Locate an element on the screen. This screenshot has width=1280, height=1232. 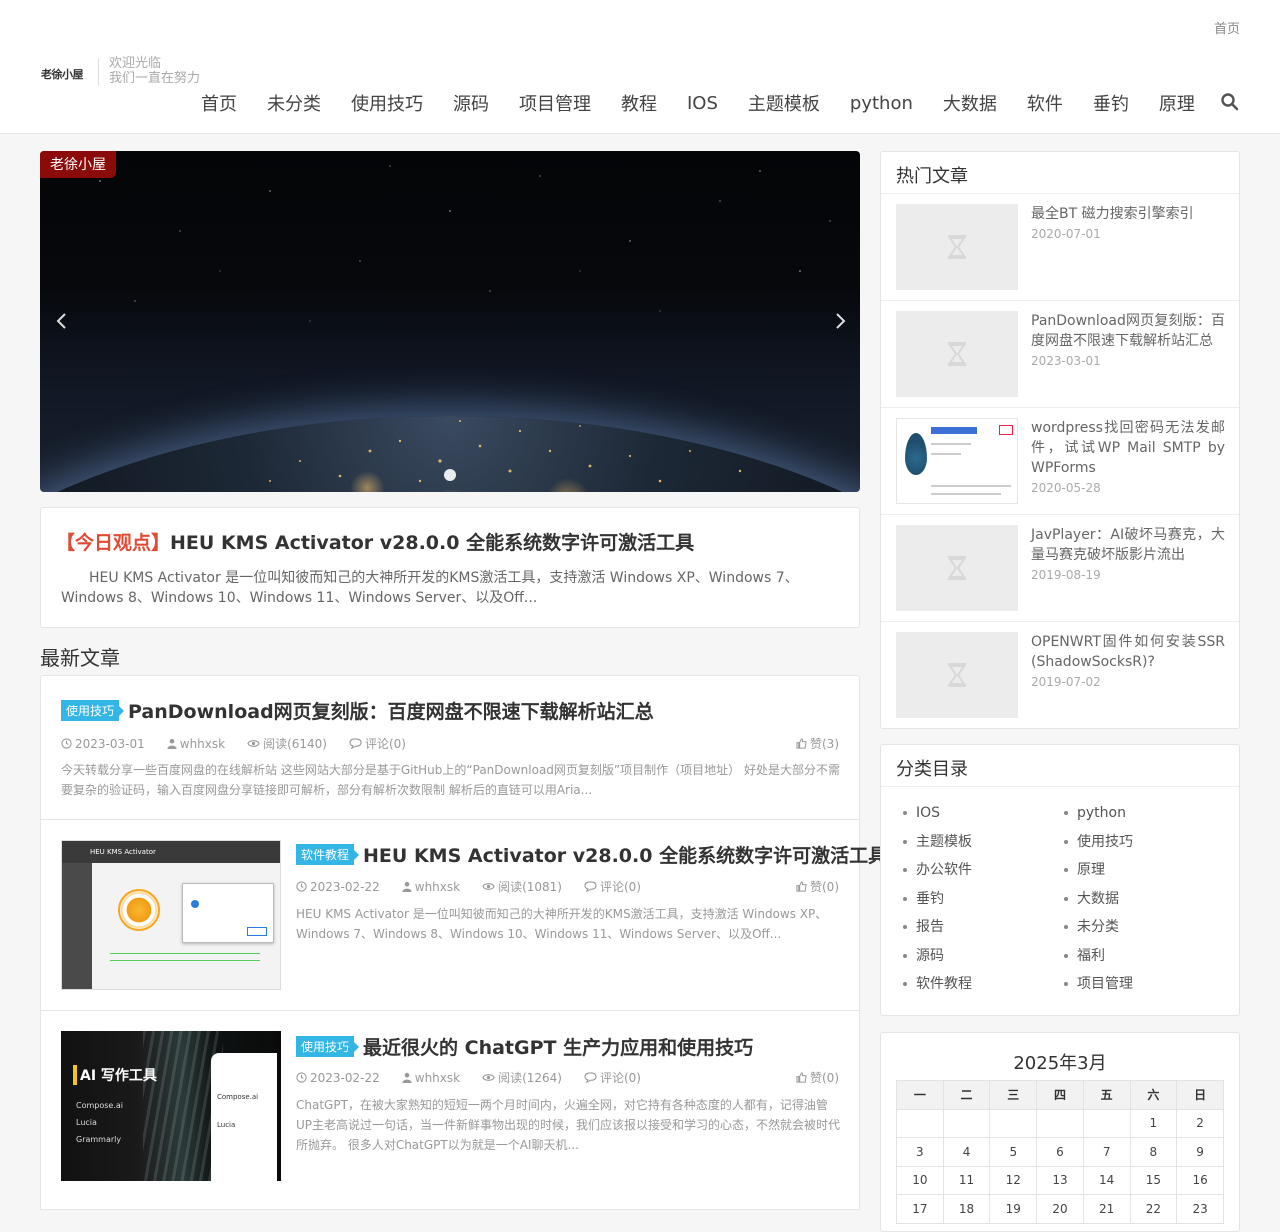
wp-mail-logo-icon is located at coordinates (916, 454).